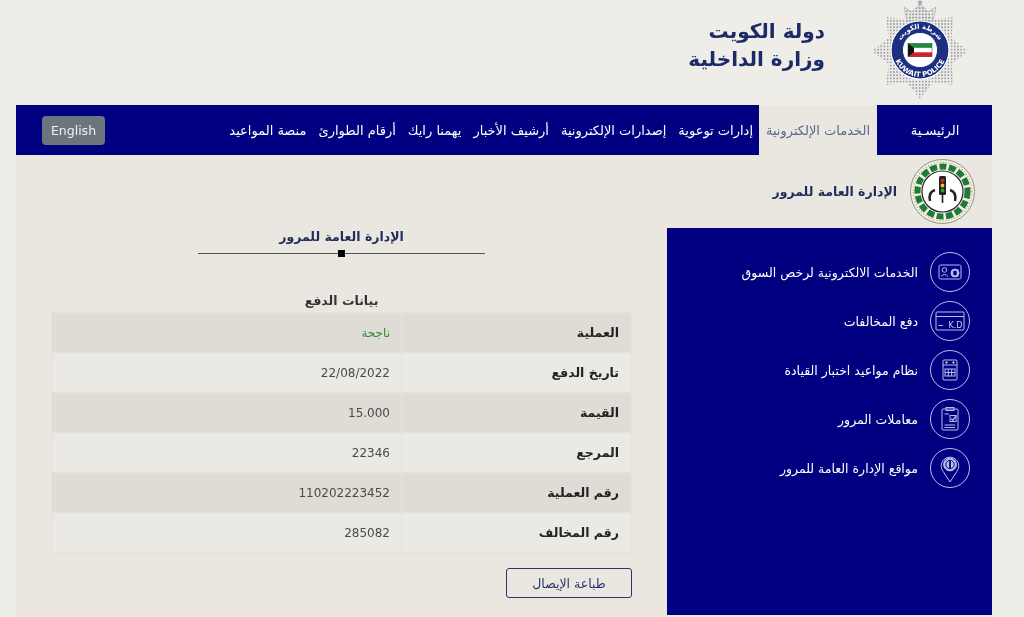 Image resolution: width=1024 pixels, height=617 pixels. What do you see at coordinates (942, 191) in the screenshot?
I see `traffic-light-emblem-icon` at bounding box center [942, 191].